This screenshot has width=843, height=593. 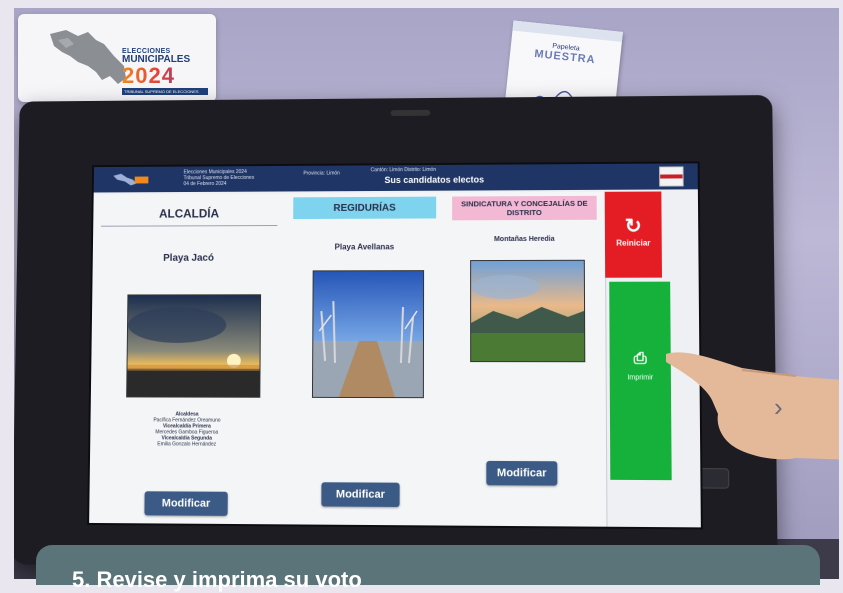 What do you see at coordinates (633, 243) in the screenshot?
I see `reiniciar-label: Reiniciar` at bounding box center [633, 243].